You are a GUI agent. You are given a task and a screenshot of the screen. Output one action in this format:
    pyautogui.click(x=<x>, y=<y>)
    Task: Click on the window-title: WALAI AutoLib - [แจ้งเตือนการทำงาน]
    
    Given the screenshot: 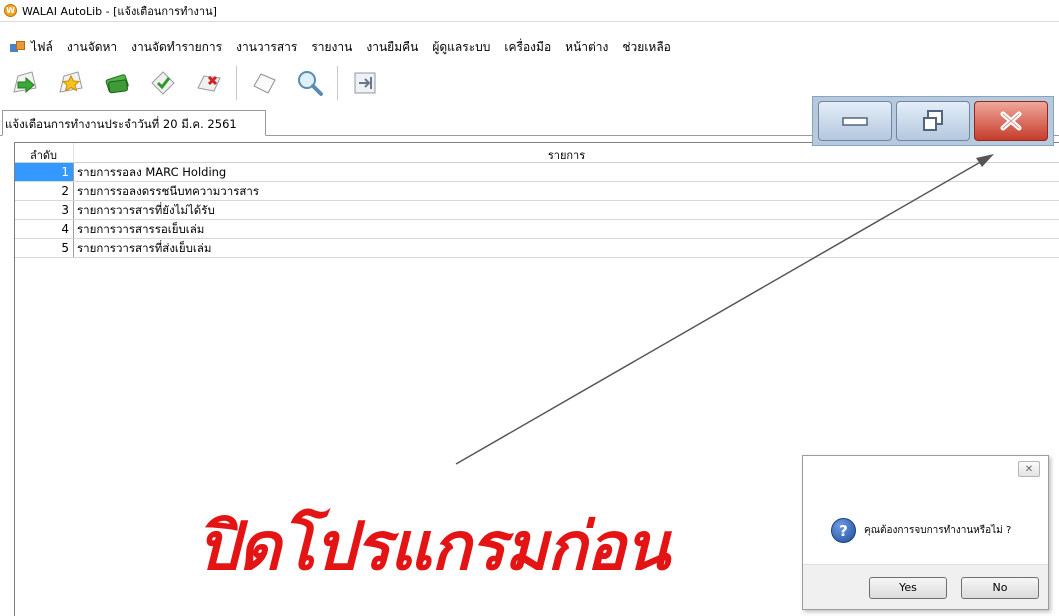 What is the action you would take?
    pyautogui.click(x=119, y=11)
    